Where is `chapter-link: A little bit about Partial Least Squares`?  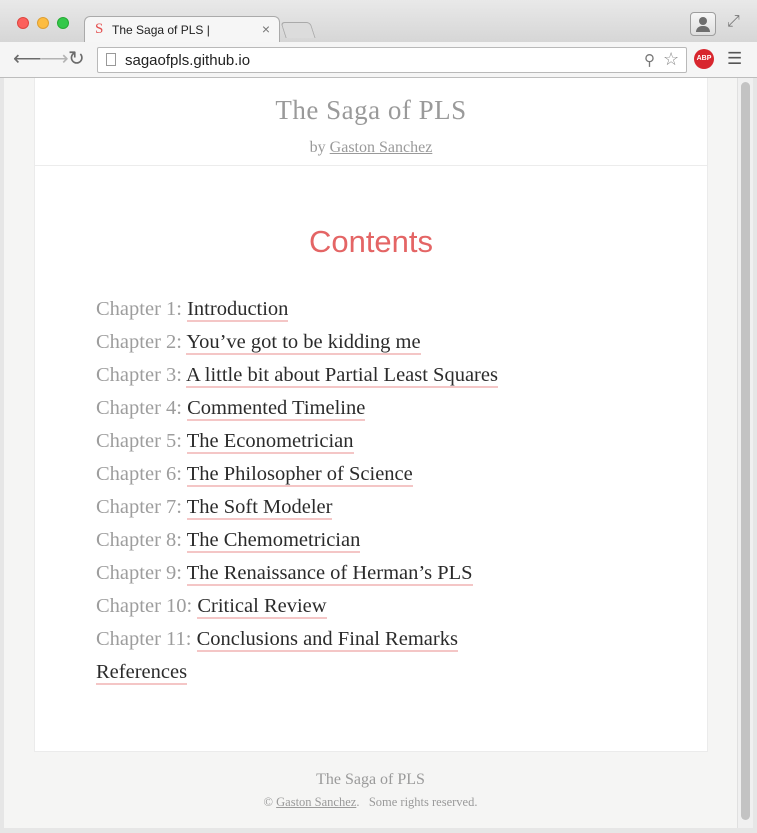
chapter-link: A little bit about Partial Least Squares is located at coordinates (341, 376).